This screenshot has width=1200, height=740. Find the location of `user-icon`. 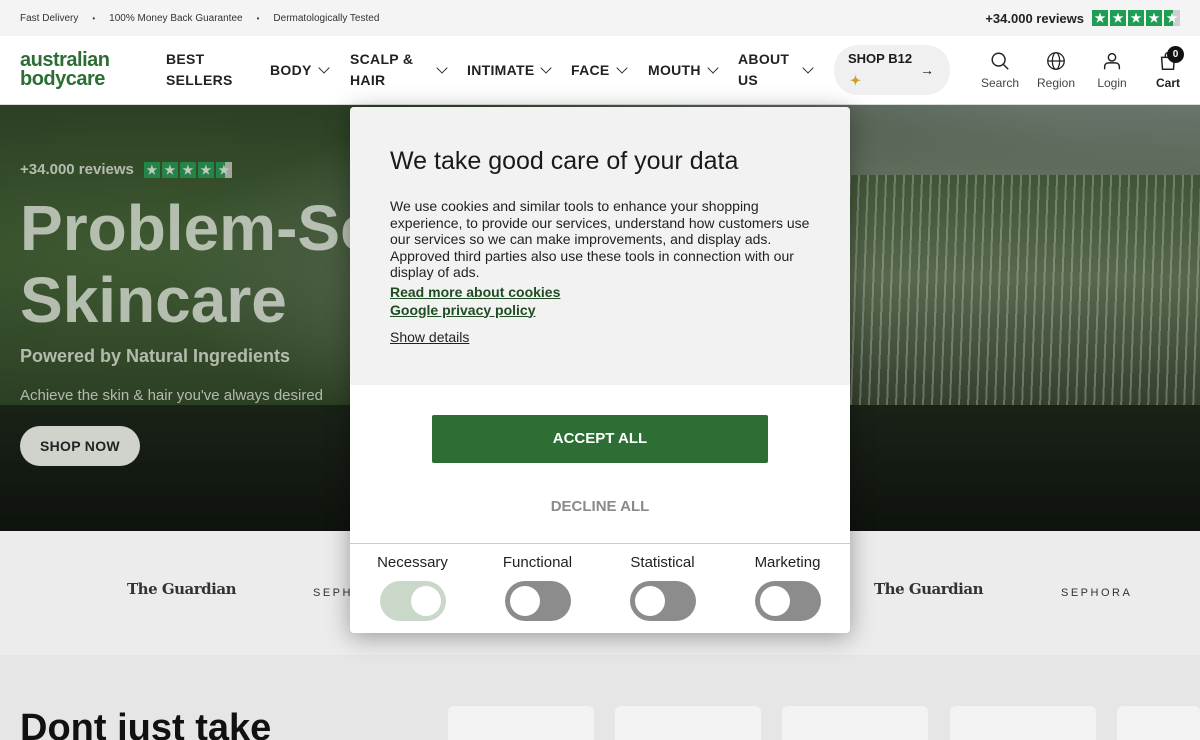

user-icon is located at coordinates (1112, 61).